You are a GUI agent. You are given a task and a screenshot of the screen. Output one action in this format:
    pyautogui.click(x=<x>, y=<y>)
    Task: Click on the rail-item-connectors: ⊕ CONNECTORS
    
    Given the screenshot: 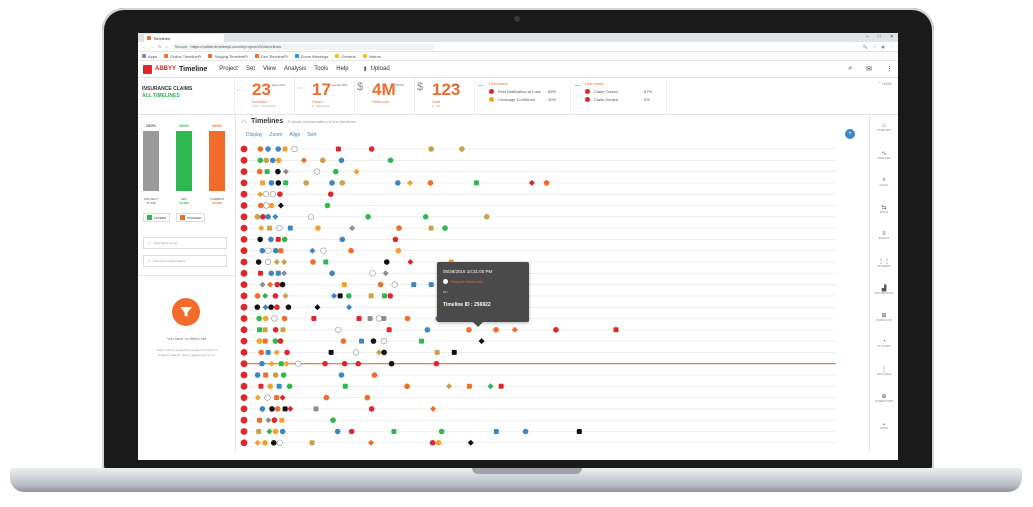 What is the action you would take?
    pyautogui.click(x=884, y=398)
    